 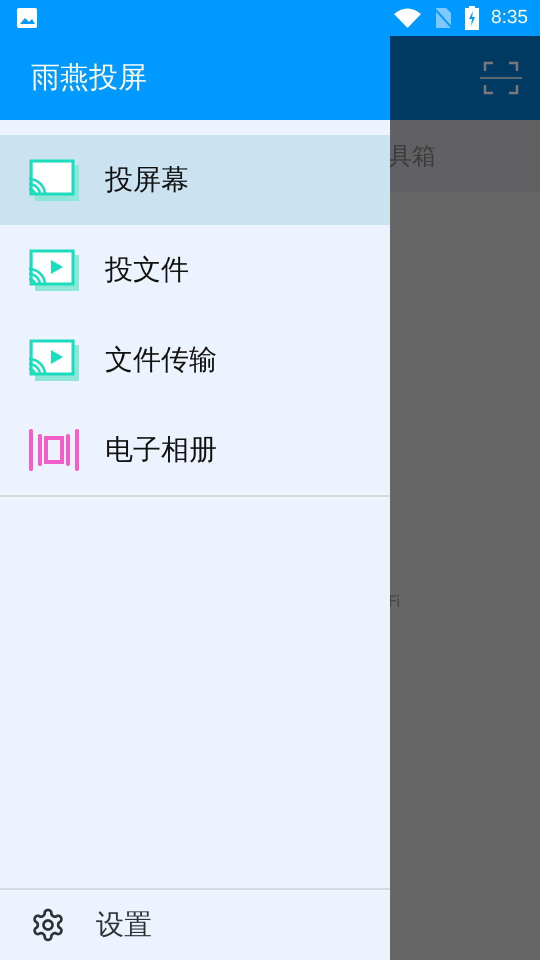 What do you see at coordinates (443, 18) in the screenshot?
I see `no-sim-icon` at bounding box center [443, 18].